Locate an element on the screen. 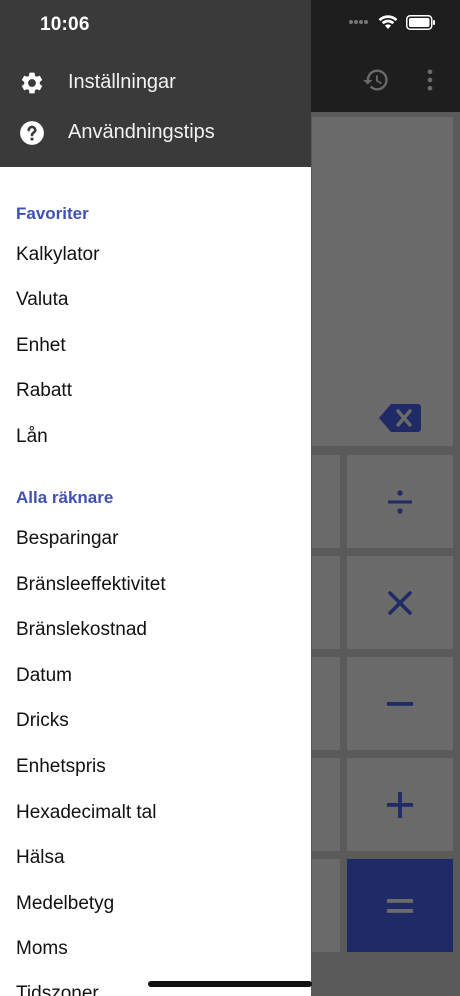 This screenshot has width=460, height=996. usage-tips-label: Användningstips is located at coordinates (141, 132).